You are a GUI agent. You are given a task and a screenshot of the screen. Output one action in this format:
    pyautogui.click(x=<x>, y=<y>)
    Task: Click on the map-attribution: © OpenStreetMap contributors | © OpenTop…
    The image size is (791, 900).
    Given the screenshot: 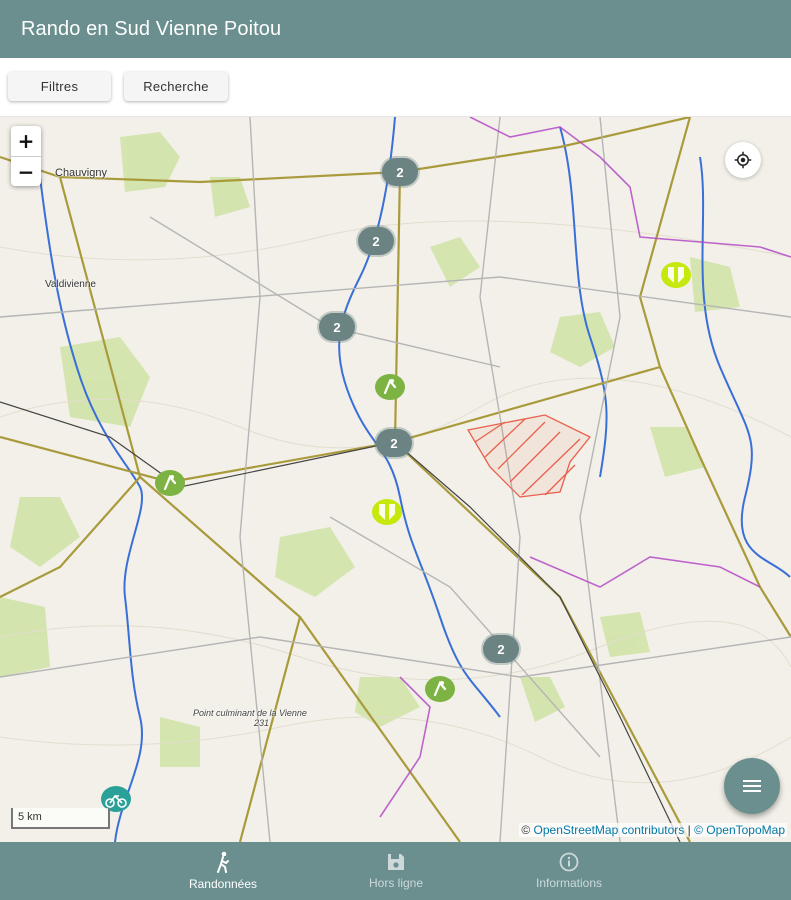 What is the action you would take?
    pyautogui.click(x=653, y=830)
    